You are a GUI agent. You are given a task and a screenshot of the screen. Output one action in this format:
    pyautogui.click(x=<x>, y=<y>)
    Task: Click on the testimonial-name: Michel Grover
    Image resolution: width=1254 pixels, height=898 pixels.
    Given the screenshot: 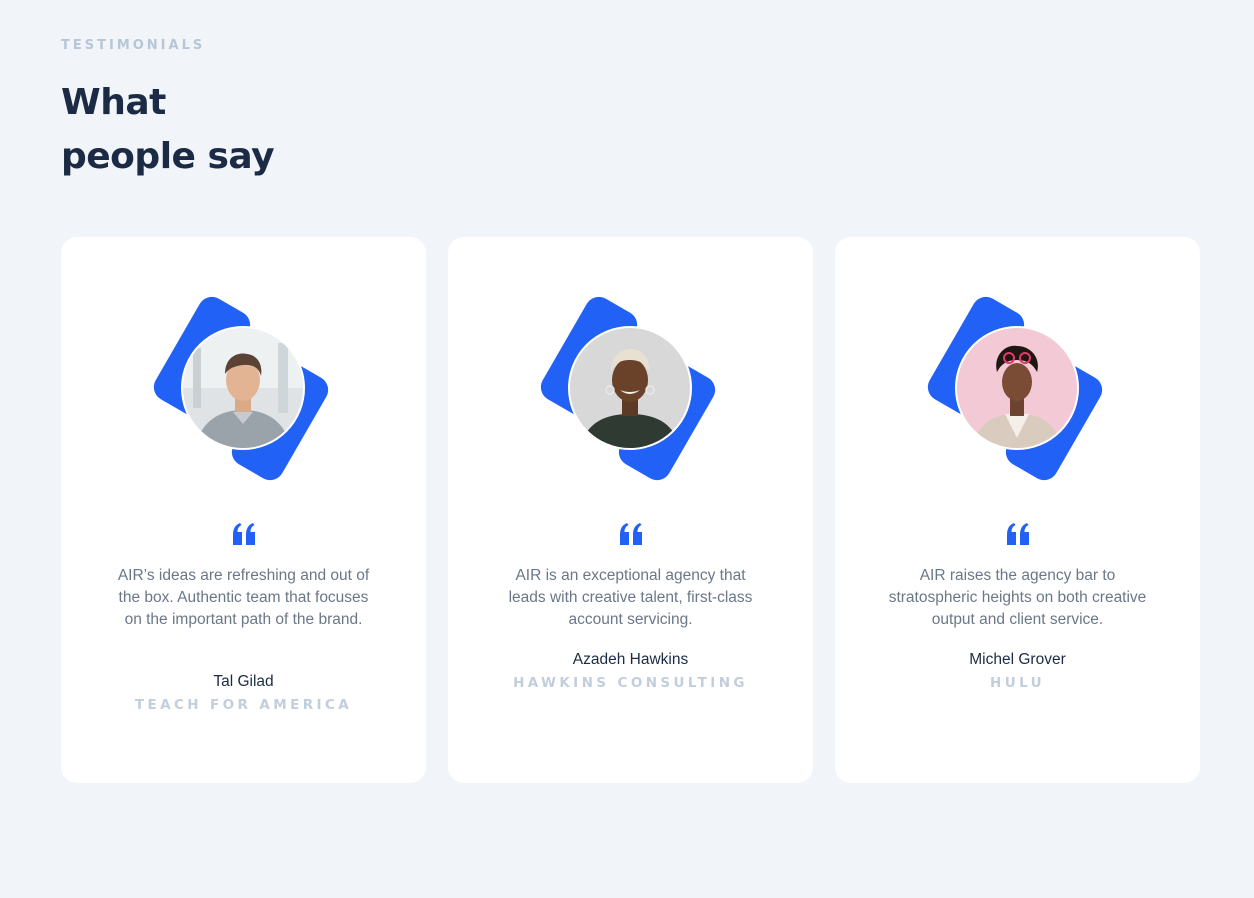 What is the action you would take?
    pyautogui.click(x=1017, y=659)
    